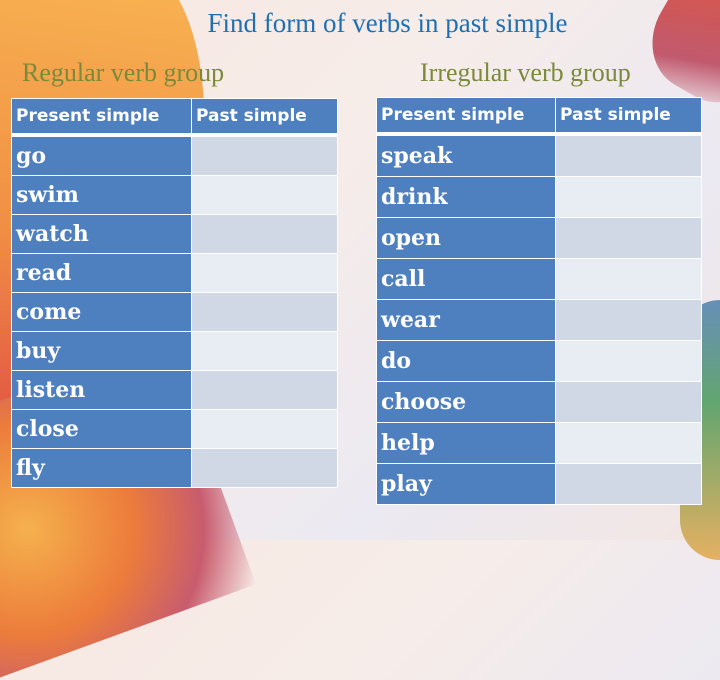 This screenshot has height=680, width=720. I want to click on present-simple-cell: buy, so click(101, 351).